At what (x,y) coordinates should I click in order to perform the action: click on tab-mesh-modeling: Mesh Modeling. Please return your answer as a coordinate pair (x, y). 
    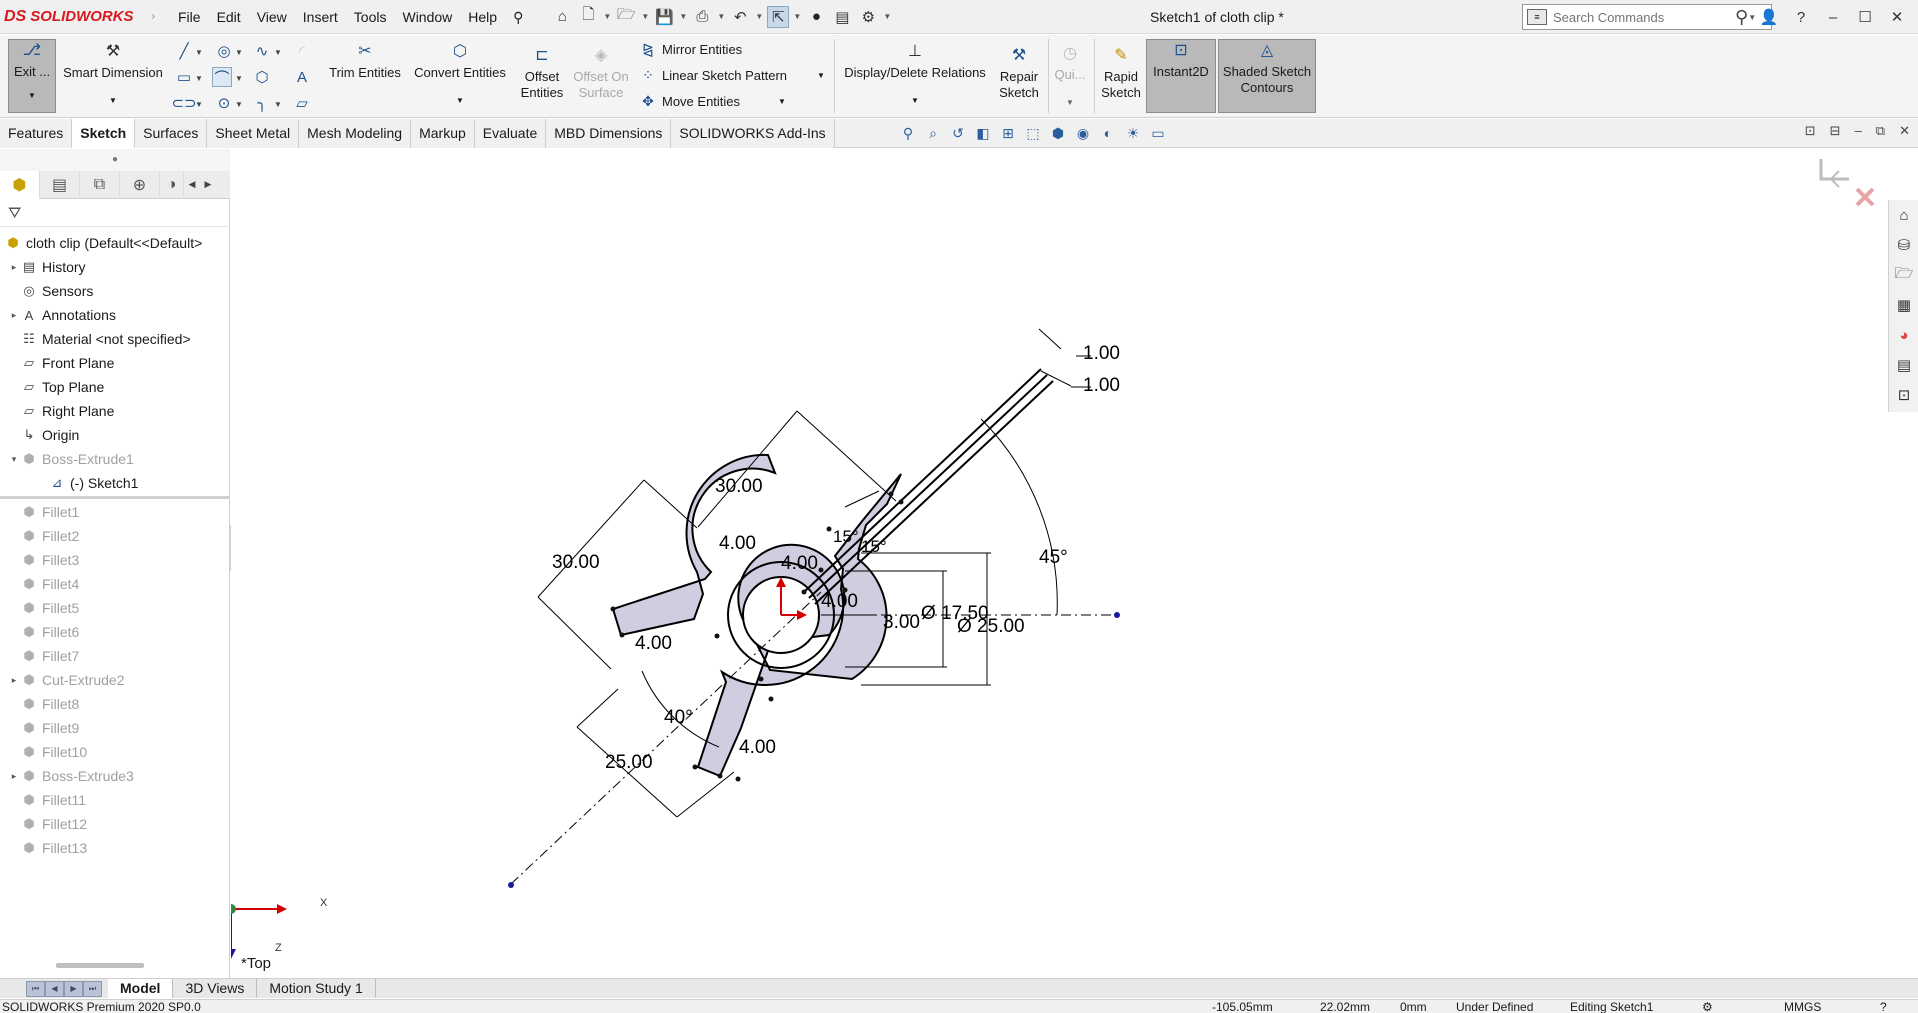
    Looking at the image, I should click on (355, 133).